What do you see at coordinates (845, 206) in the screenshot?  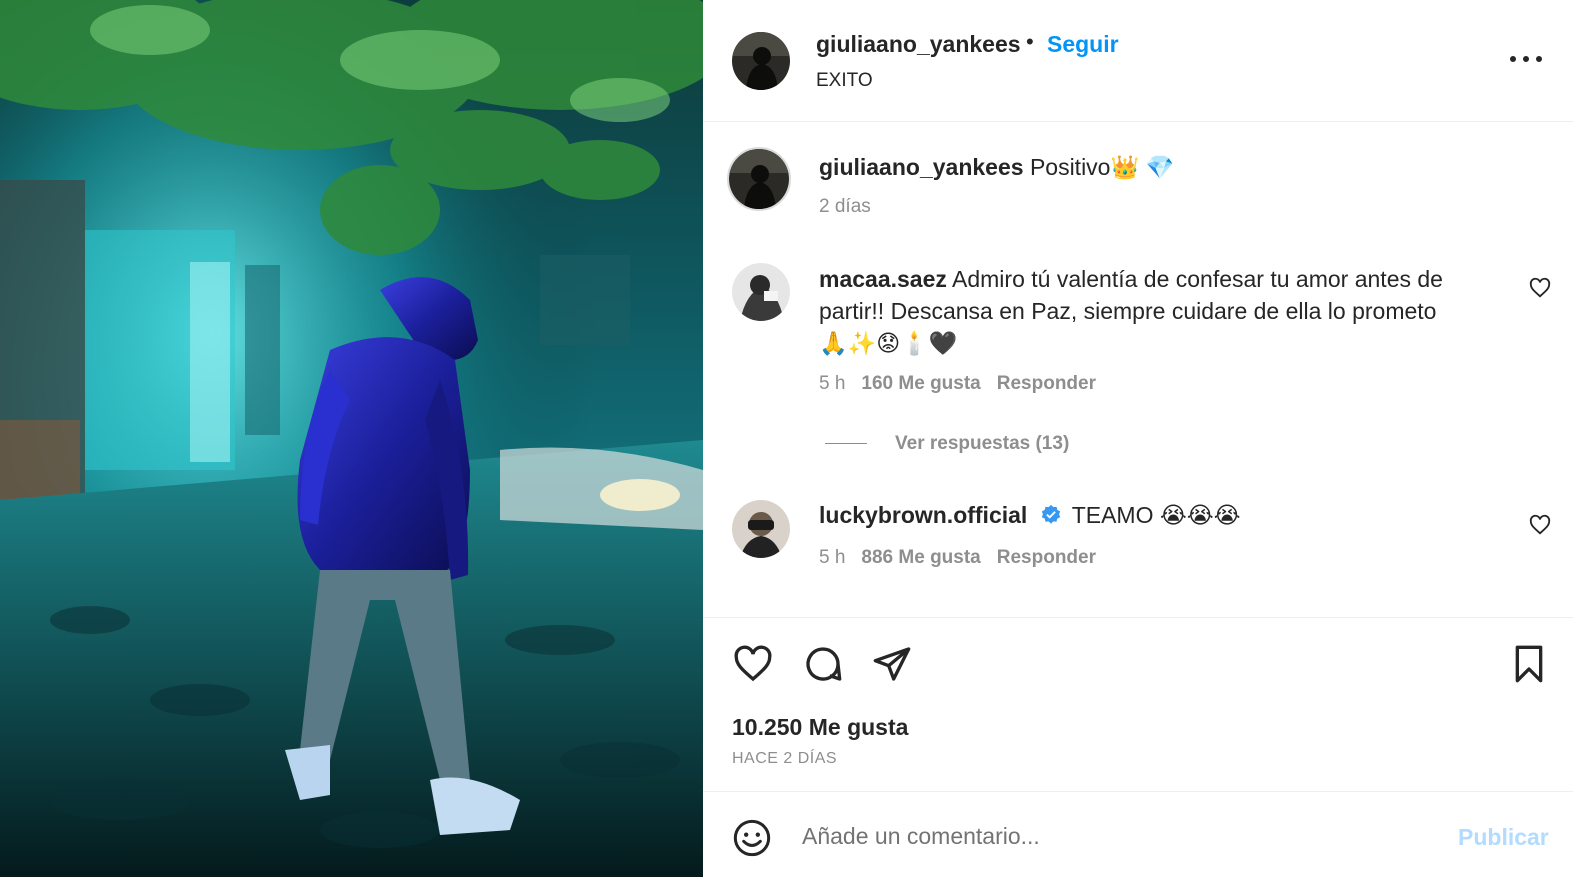 I see `caption-time: 2 días` at bounding box center [845, 206].